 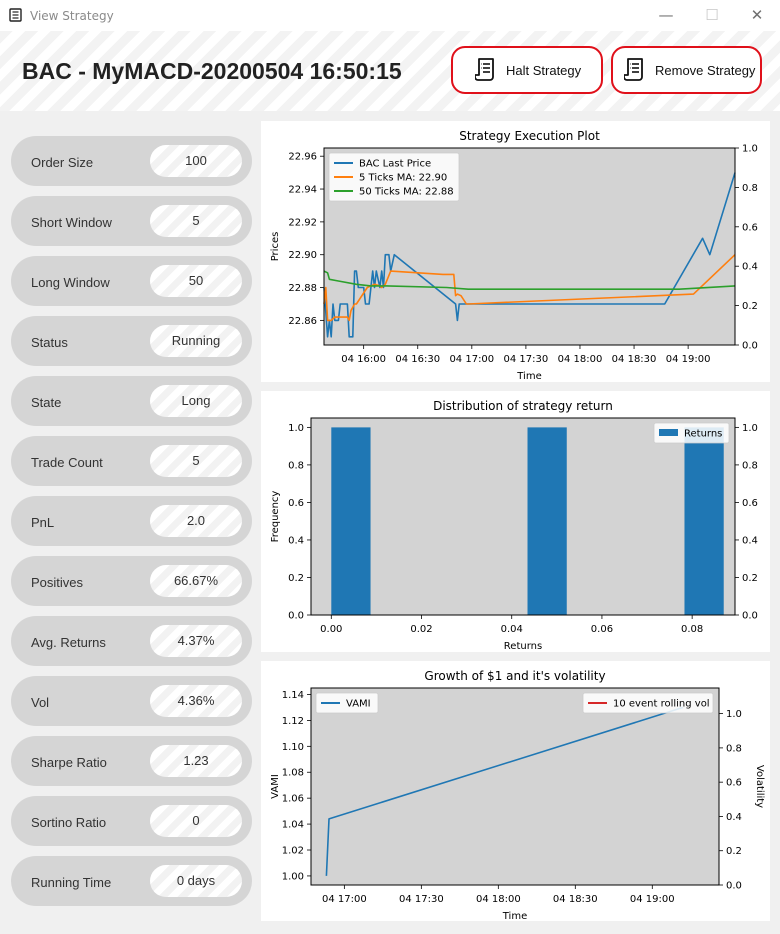 What do you see at coordinates (759, 786) in the screenshot?
I see `y2-axis-label: Volatility` at bounding box center [759, 786].